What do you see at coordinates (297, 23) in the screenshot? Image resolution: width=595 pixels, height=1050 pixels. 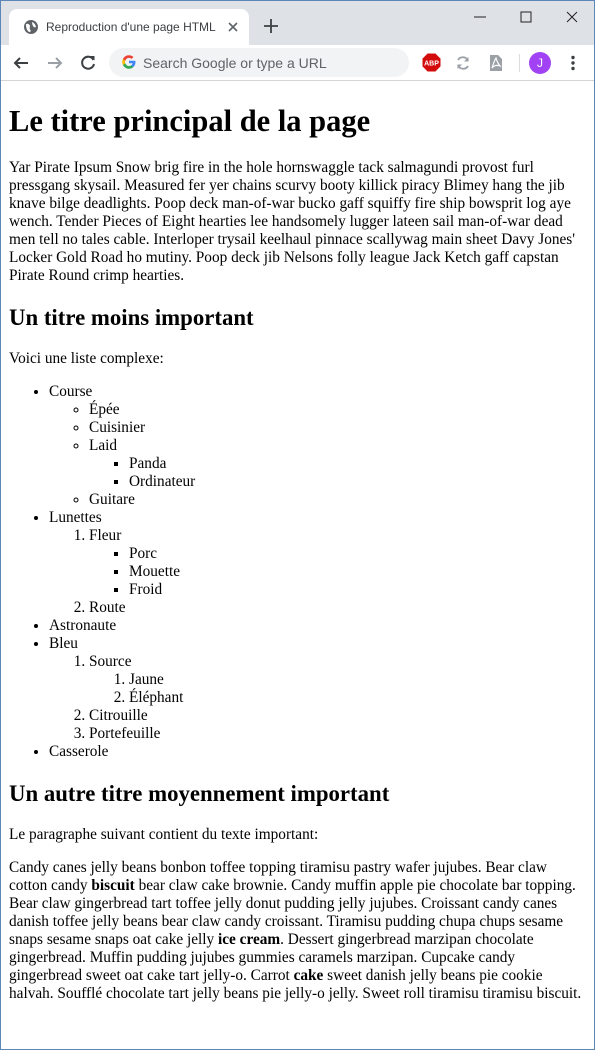 I see `browser-titlebar: Reproduction d'une page HTML` at bounding box center [297, 23].